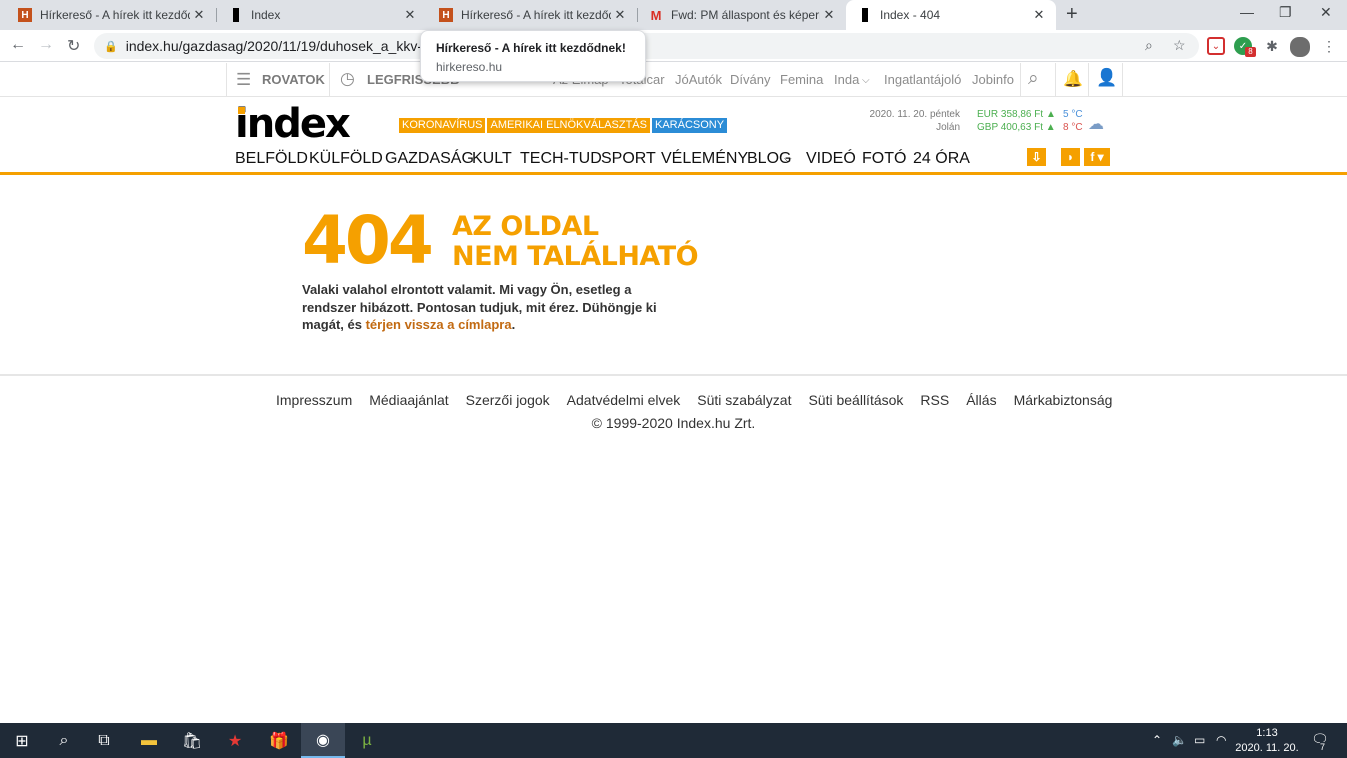 Image resolution: width=1347 pixels, height=758 pixels. Describe the element at coordinates (1323, 747) in the screenshot. I see `notification-count: 7` at that location.